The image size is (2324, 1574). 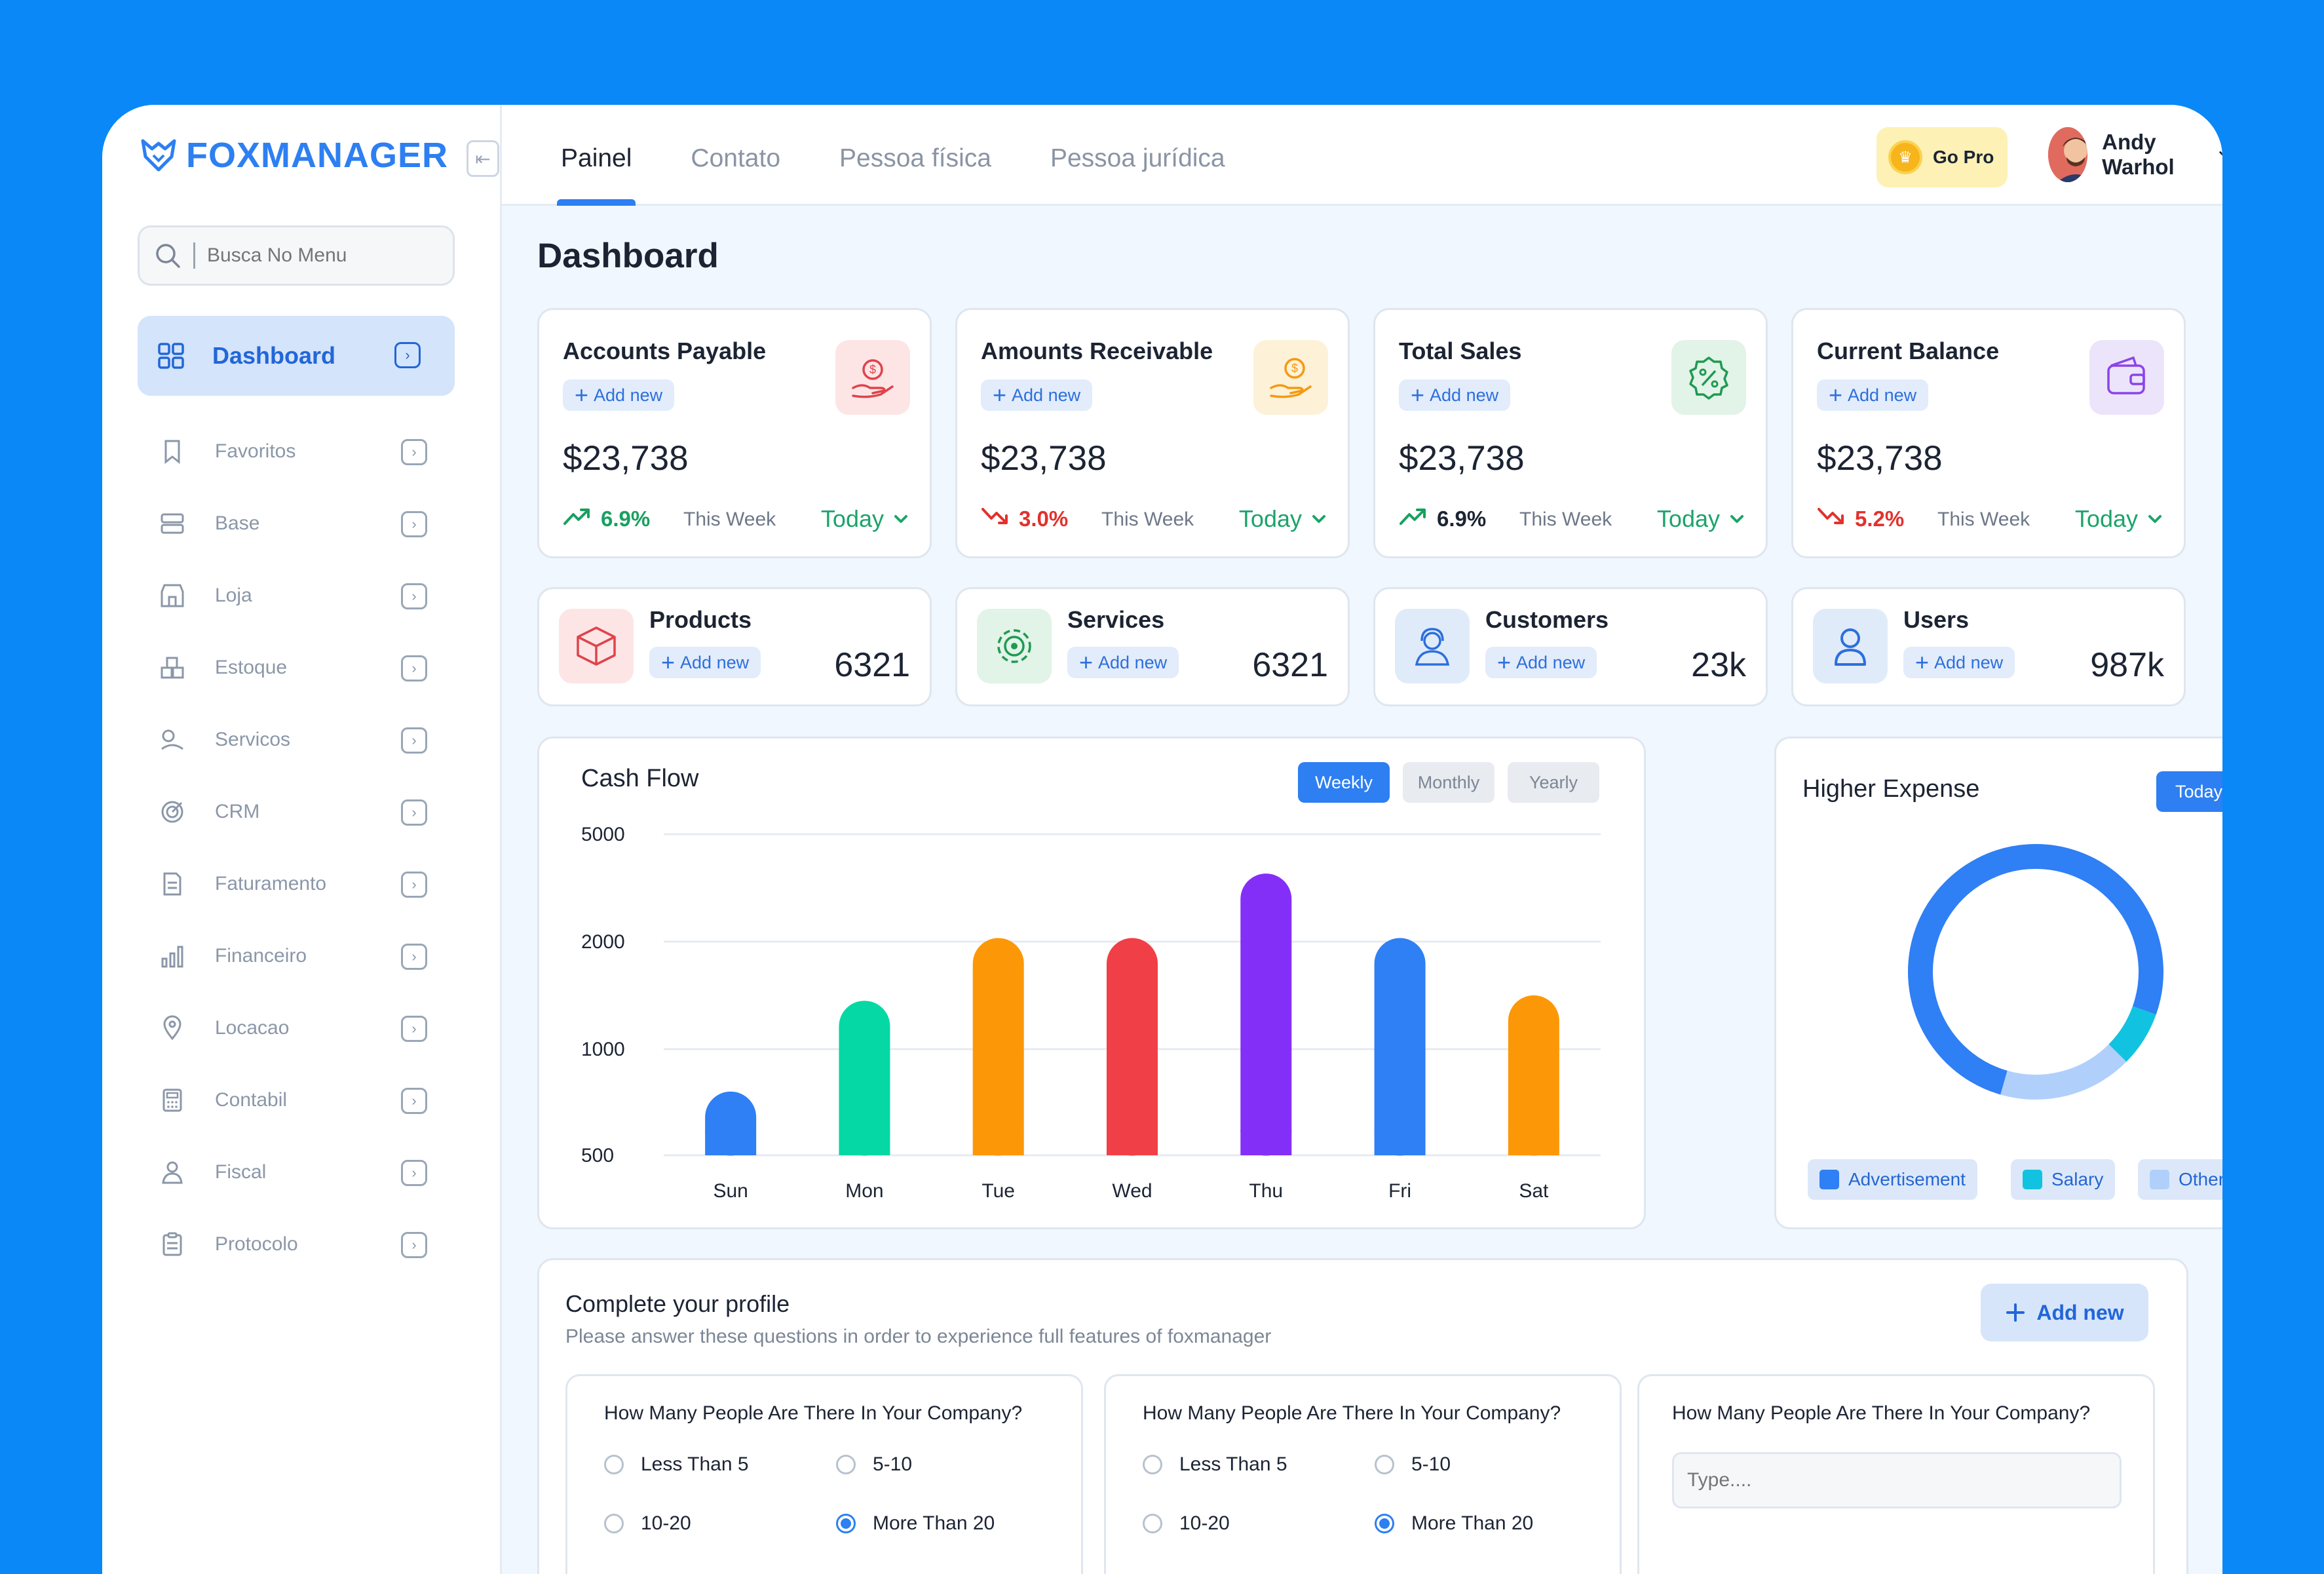 I want to click on add-new-label: Add new, so click(x=629, y=395).